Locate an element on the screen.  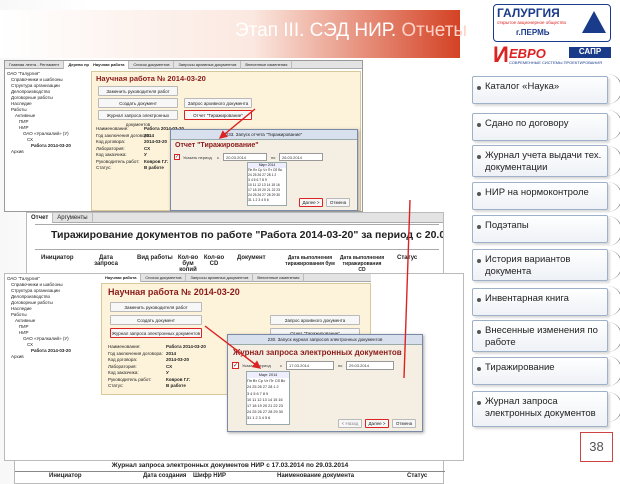
arrow-to-report is located at coordinates (407, 289).